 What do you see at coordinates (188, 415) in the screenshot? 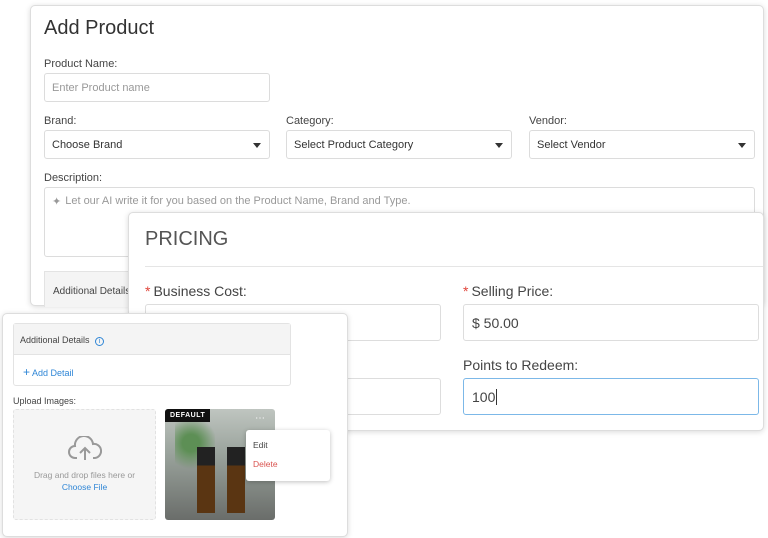
I see `default-badge: DEFAULT` at bounding box center [188, 415].